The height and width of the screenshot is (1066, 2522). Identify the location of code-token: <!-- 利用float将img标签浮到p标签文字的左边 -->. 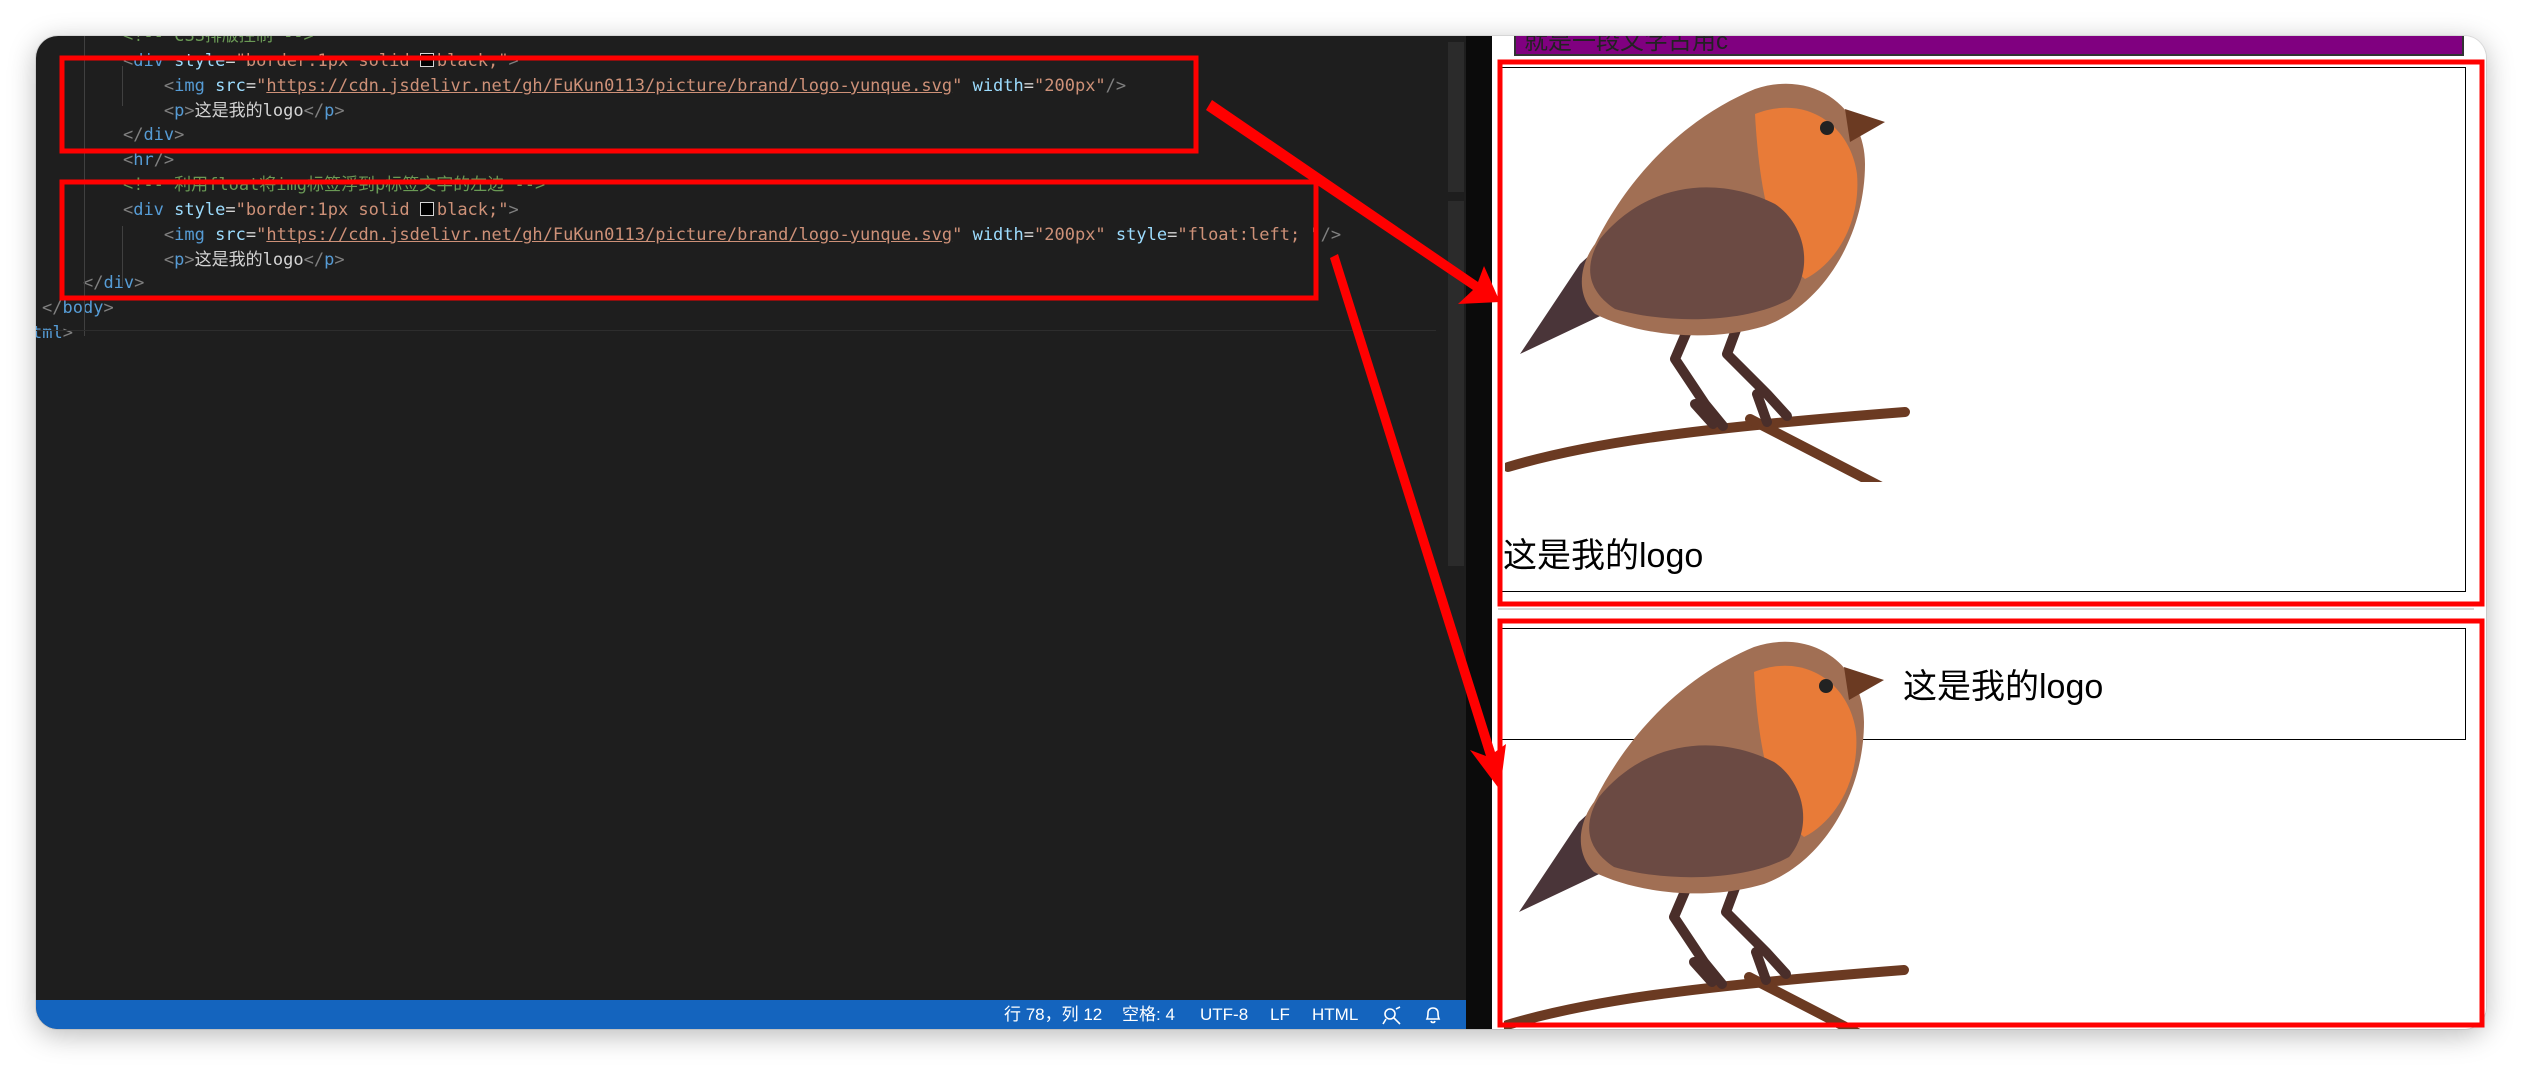
(334, 185).